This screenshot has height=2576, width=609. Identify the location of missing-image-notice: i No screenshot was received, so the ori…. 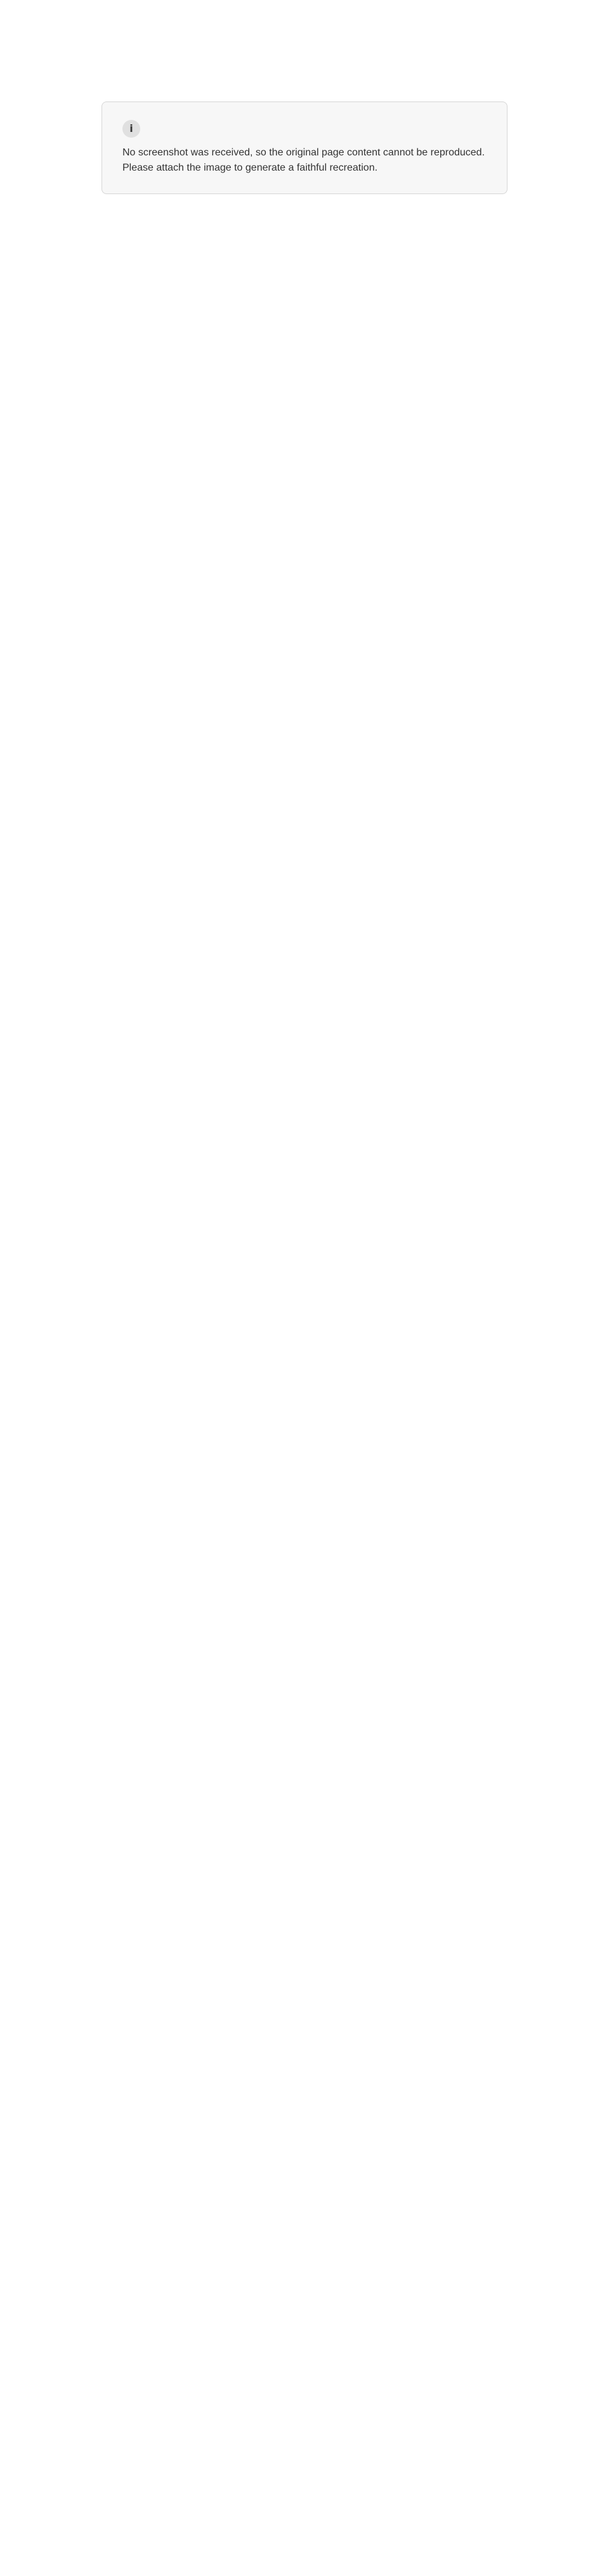
(305, 147).